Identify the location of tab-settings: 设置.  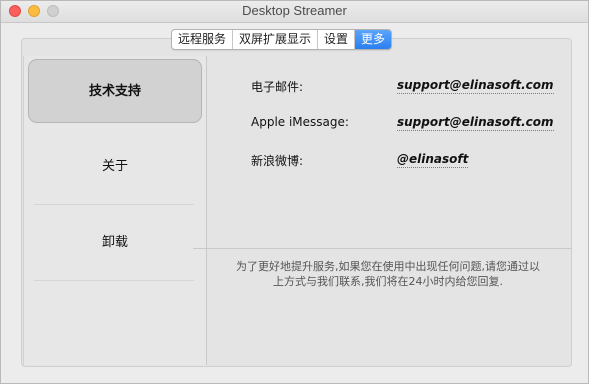
(337, 39).